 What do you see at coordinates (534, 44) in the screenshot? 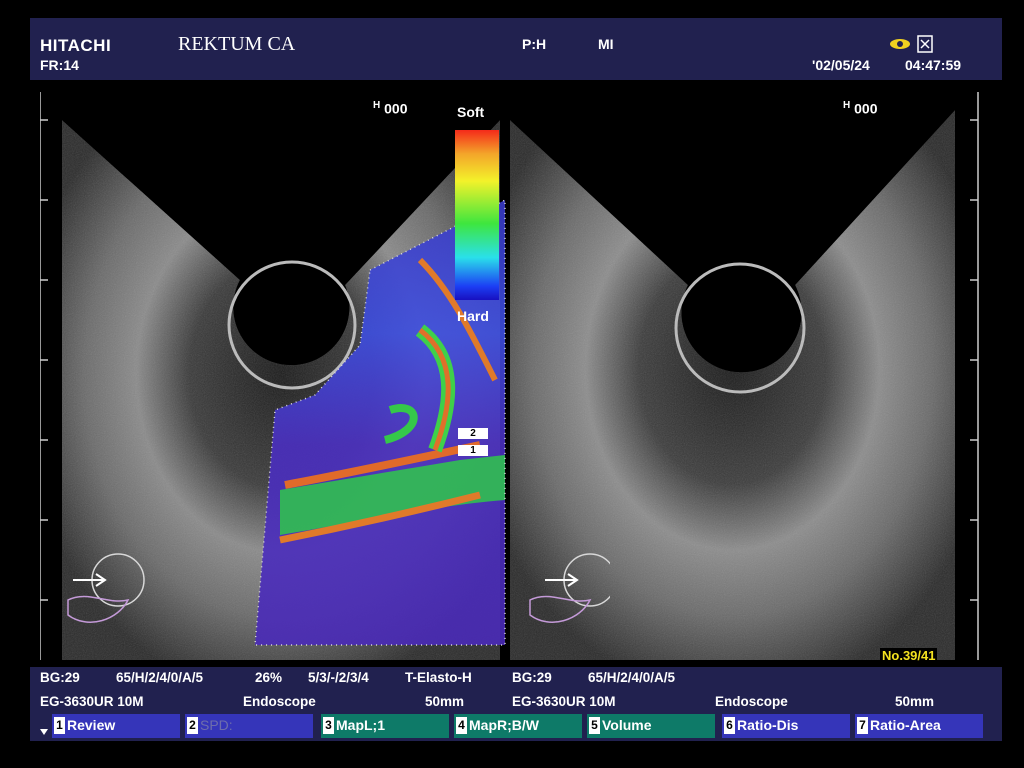
I see `probe-mode: P:H` at bounding box center [534, 44].